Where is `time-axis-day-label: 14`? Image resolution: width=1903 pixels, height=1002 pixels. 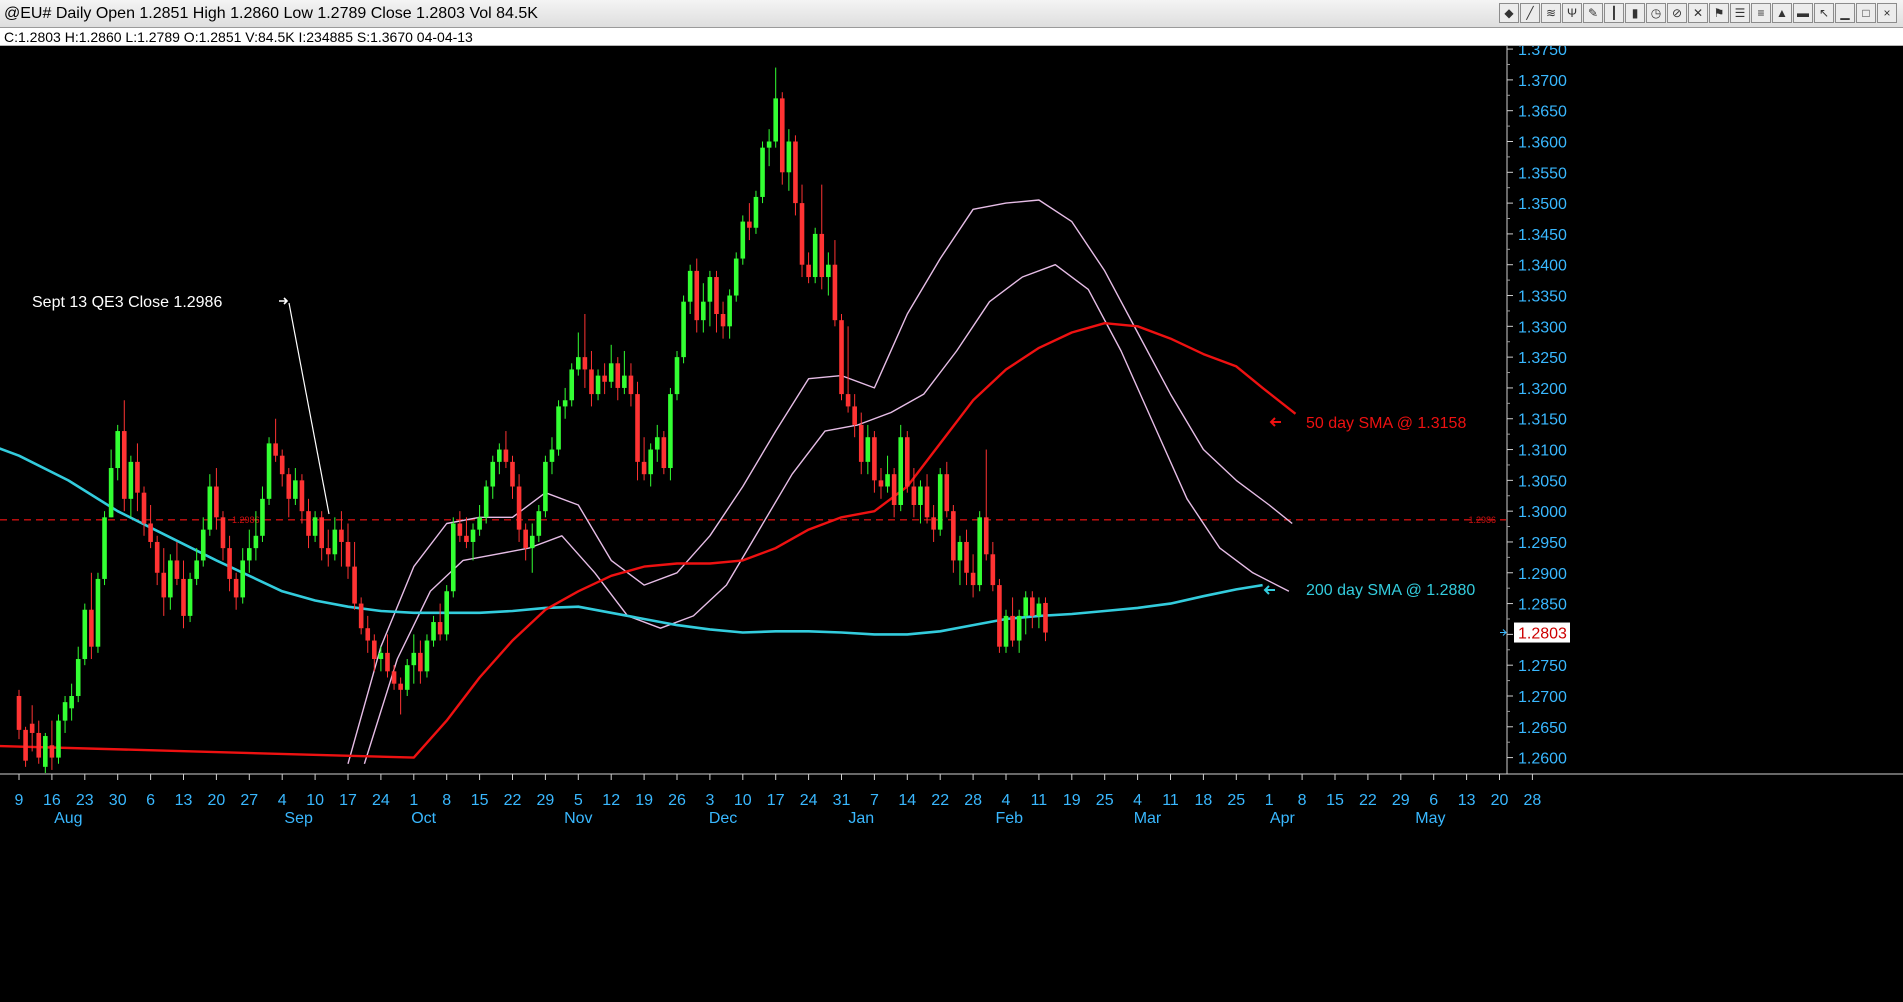
time-axis-day-label: 14 is located at coordinates (907, 800).